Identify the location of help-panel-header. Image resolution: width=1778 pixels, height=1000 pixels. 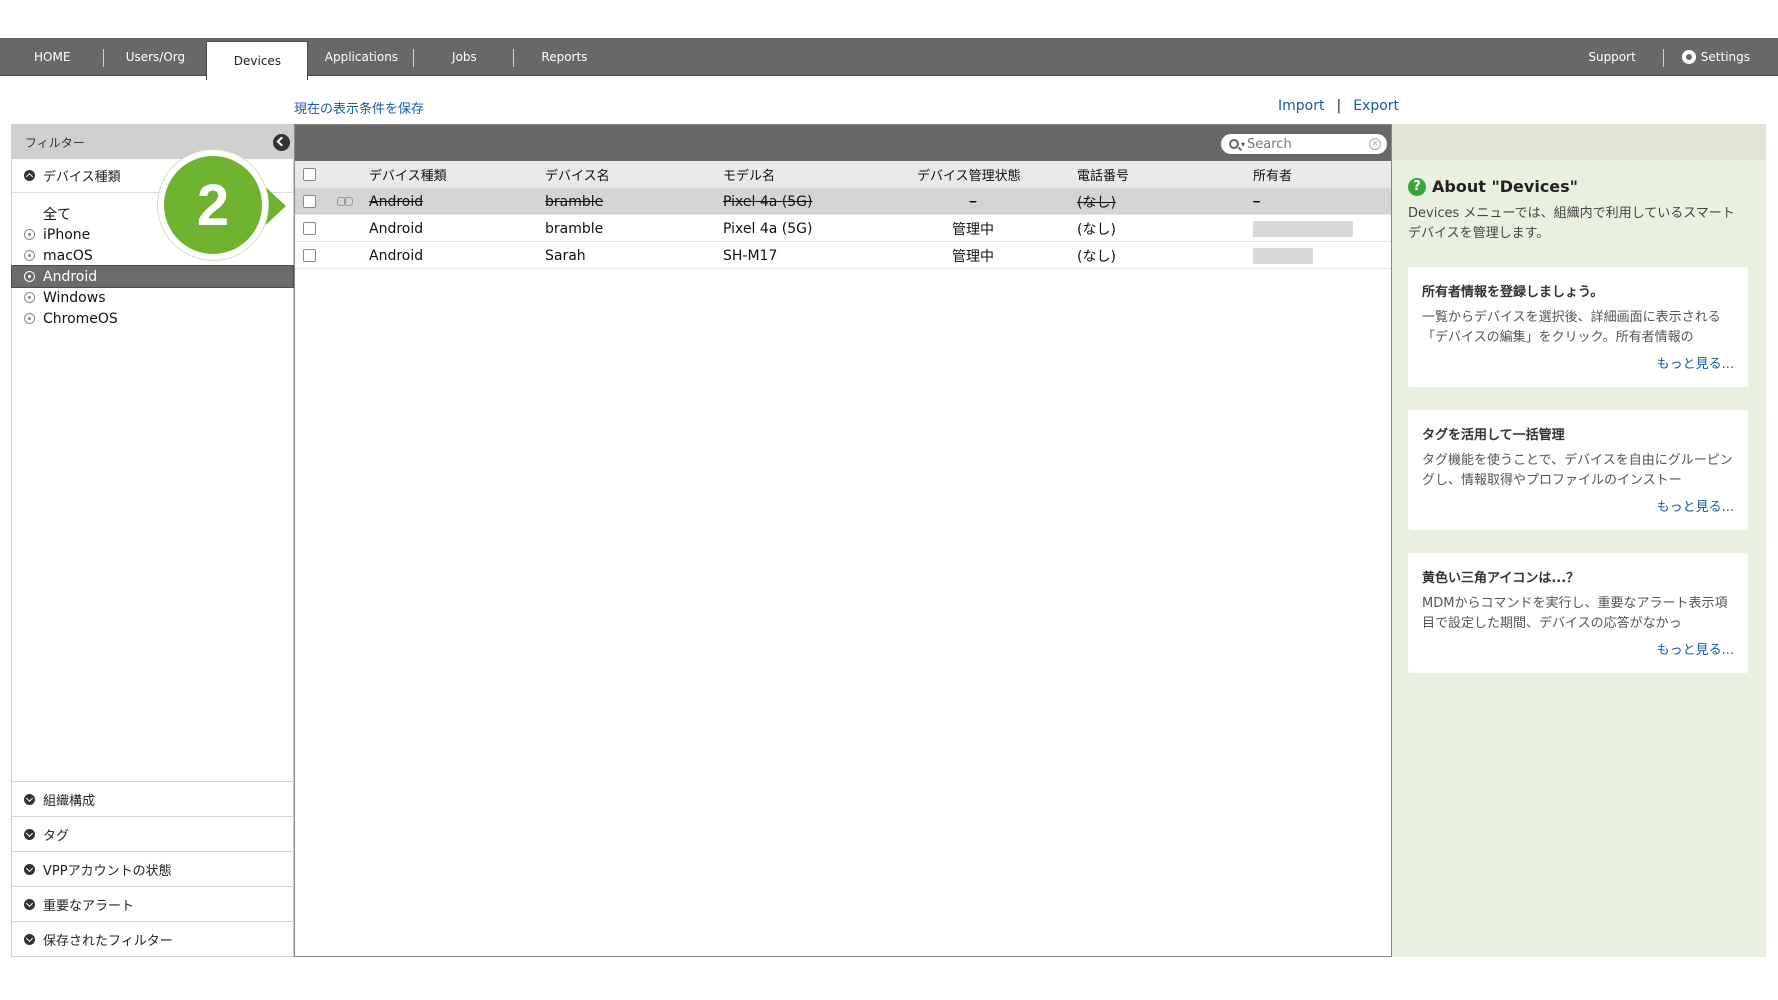
(1579, 142).